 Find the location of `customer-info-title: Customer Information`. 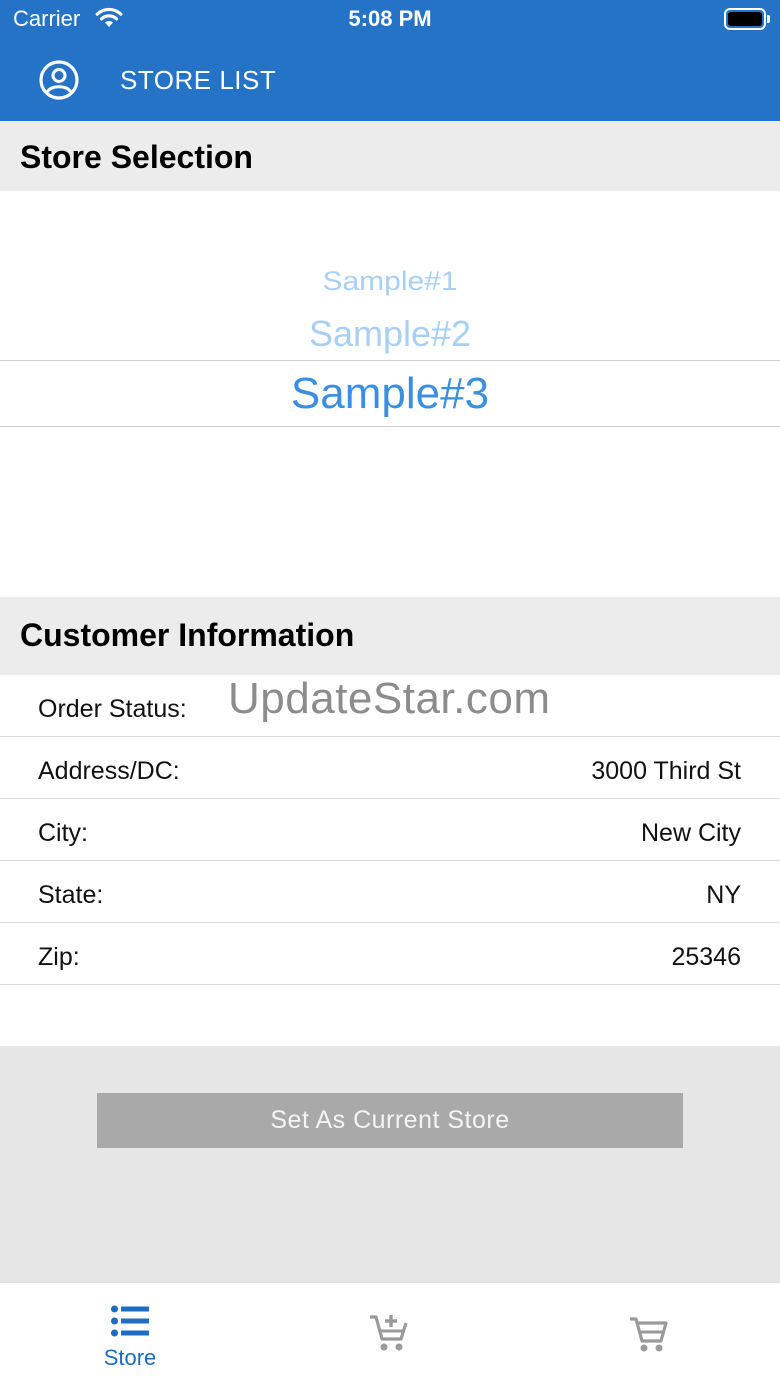

customer-info-title: Customer Information is located at coordinates (187, 635).